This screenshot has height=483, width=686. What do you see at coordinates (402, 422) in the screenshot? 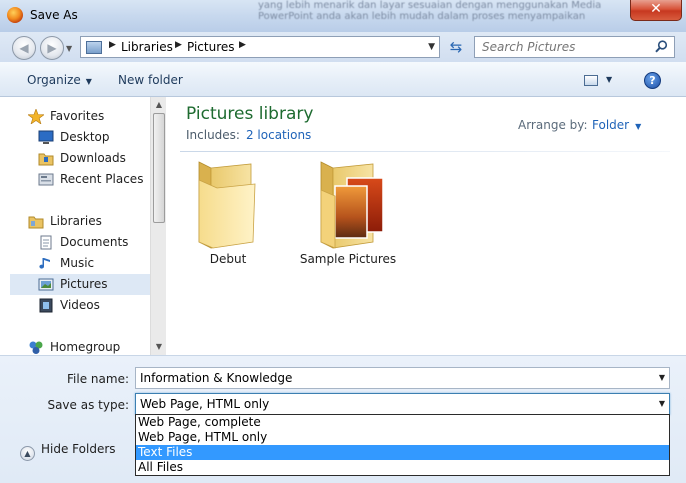
I see `dropdown-option: Web Page, complete` at bounding box center [402, 422].